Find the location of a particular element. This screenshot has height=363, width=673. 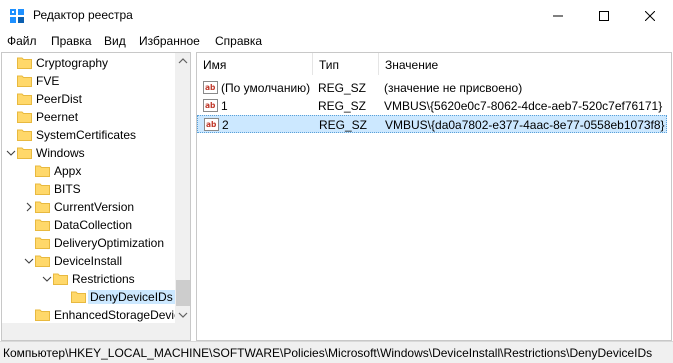

tree-node-label: BITS is located at coordinates (67, 189).